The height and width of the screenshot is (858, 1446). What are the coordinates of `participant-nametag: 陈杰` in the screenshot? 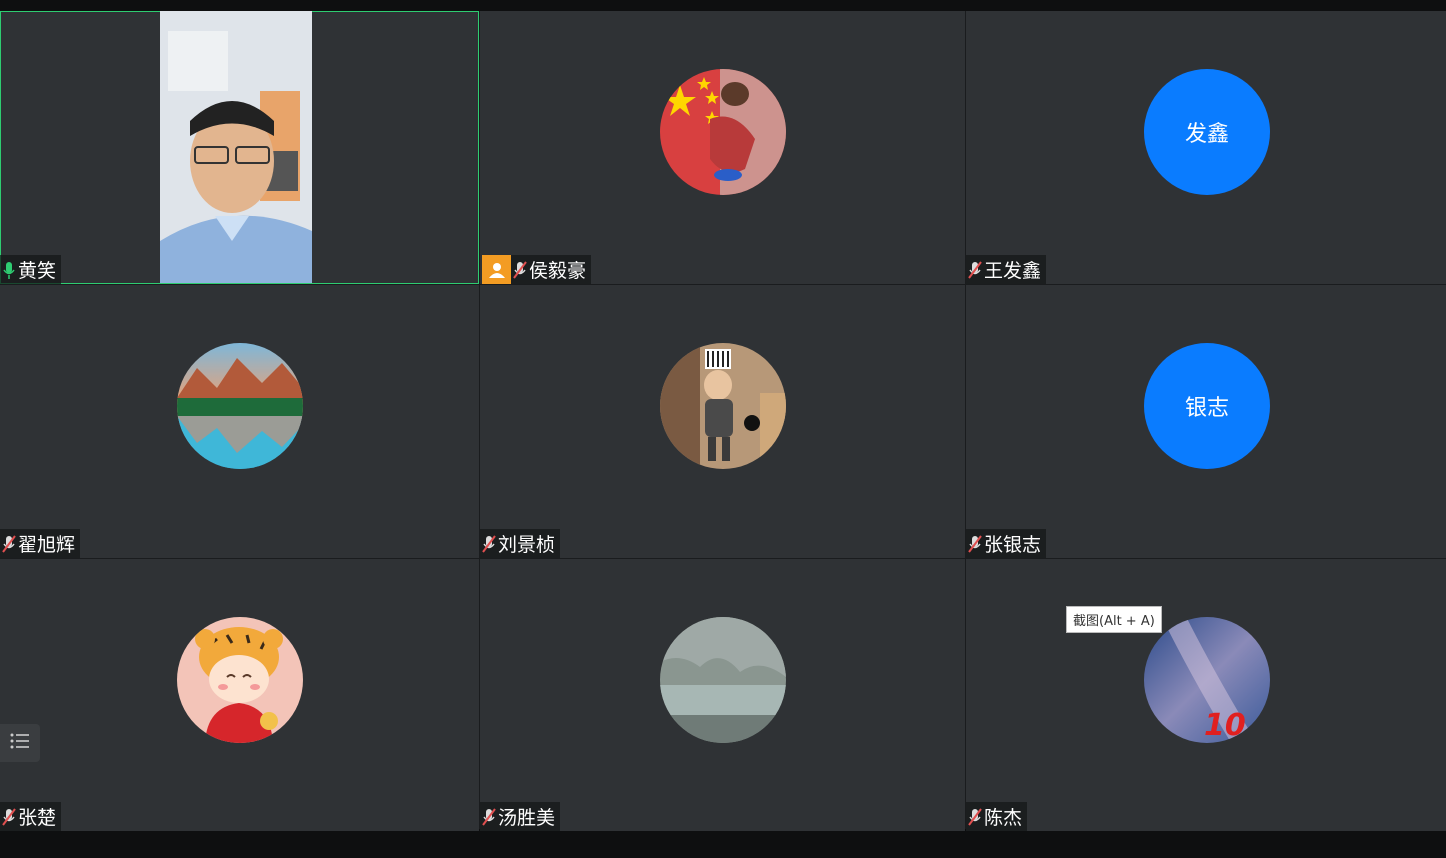 It's located at (997, 816).